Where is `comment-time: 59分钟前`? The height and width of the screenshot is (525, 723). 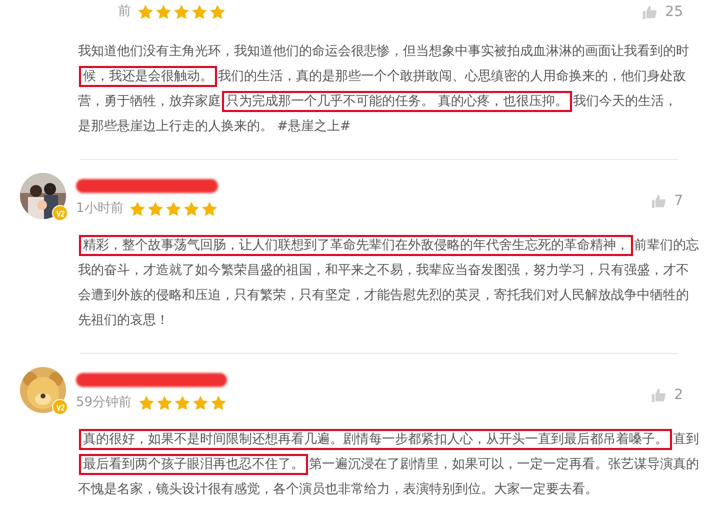
comment-time: 59分钟前 is located at coordinates (104, 403).